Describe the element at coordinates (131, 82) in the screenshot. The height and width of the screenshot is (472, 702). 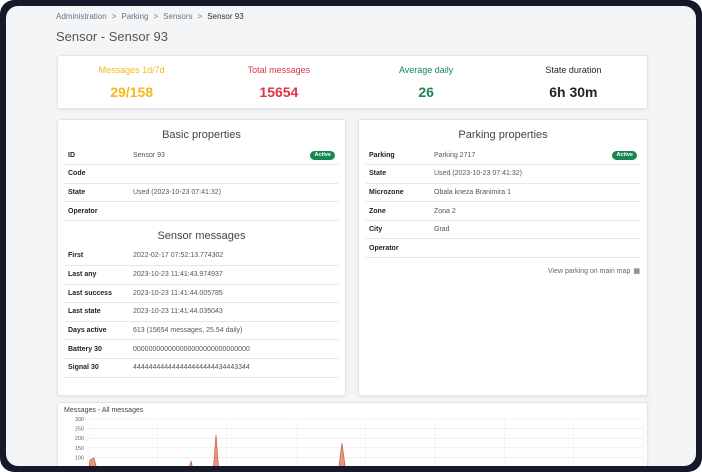
I see `stat-messages-1d-7d: Messages 1d/7d 29/158` at that location.